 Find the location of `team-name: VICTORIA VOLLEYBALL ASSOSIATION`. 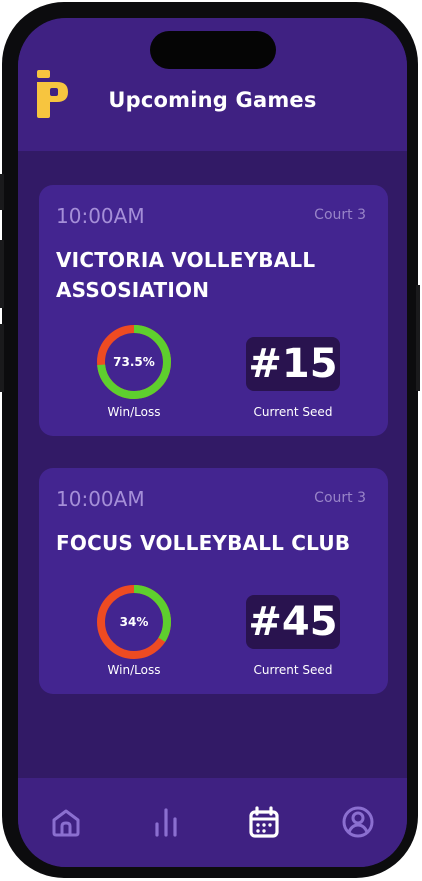

team-name: VICTORIA VOLLEYBALL ASSOSIATION is located at coordinates (206, 275).